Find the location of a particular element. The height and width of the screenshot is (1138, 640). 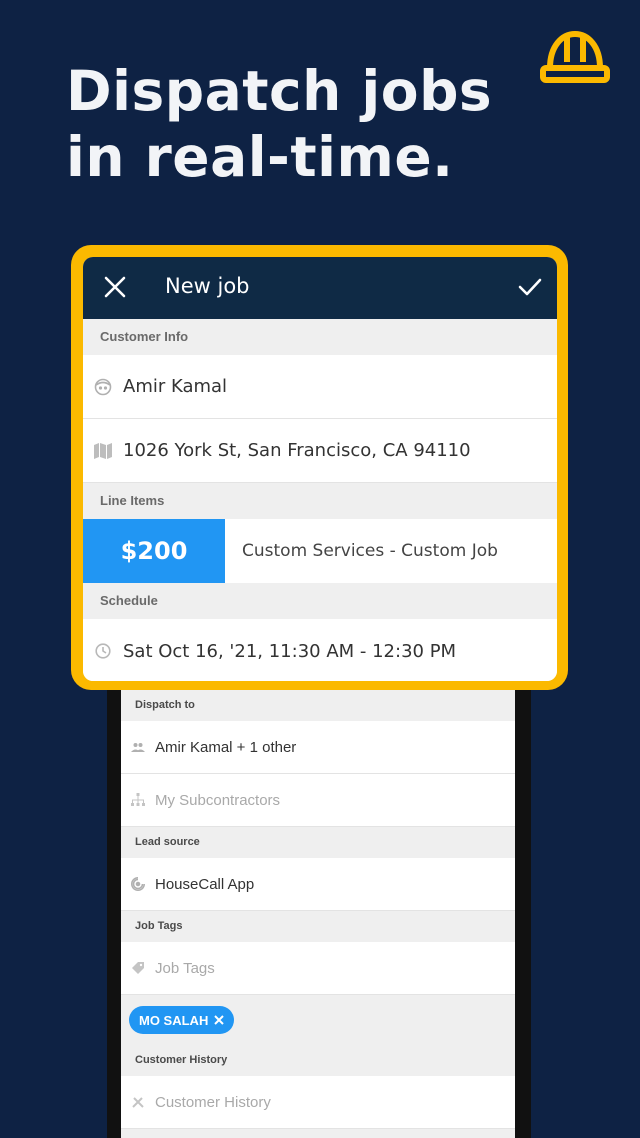

line-item-description: Custom Services - Custom Job is located at coordinates (370, 551).